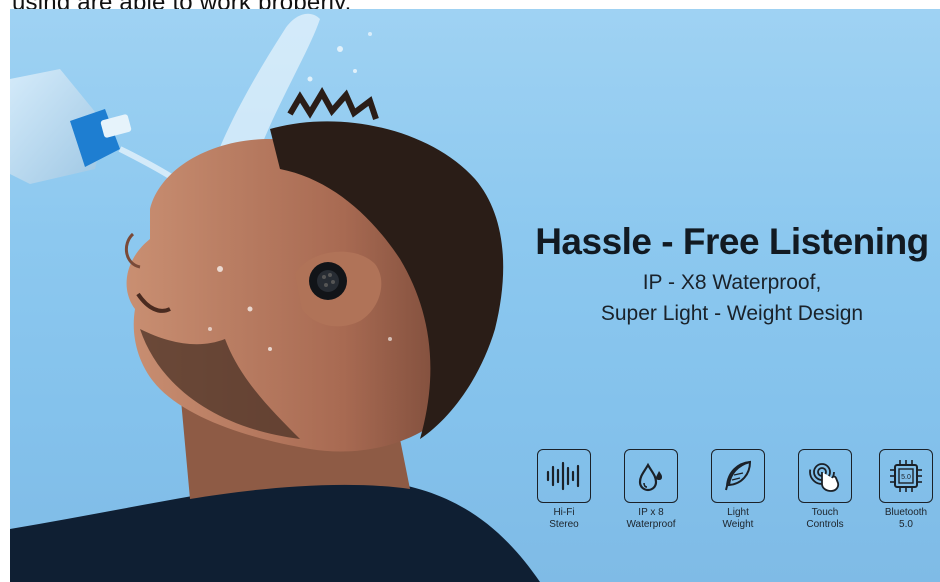  I want to click on chip-label: 5.0, so click(906, 477).